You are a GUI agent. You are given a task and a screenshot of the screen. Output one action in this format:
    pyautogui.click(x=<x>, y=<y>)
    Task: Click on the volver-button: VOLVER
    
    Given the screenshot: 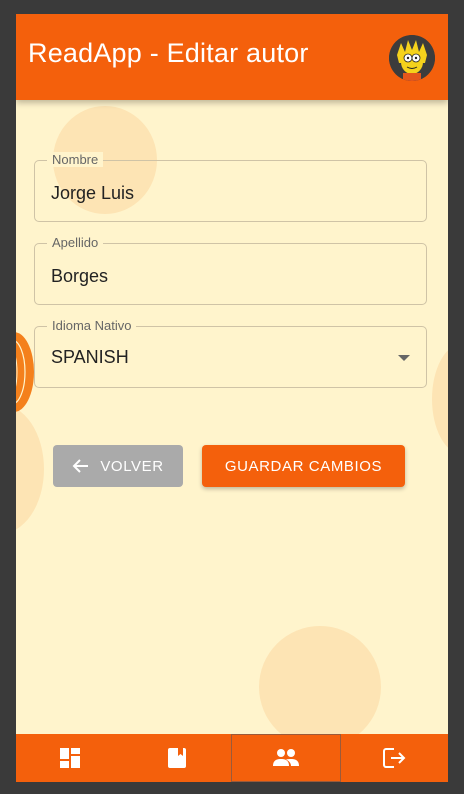 What is the action you would take?
    pyautogui.click(x=118, y=466)
    